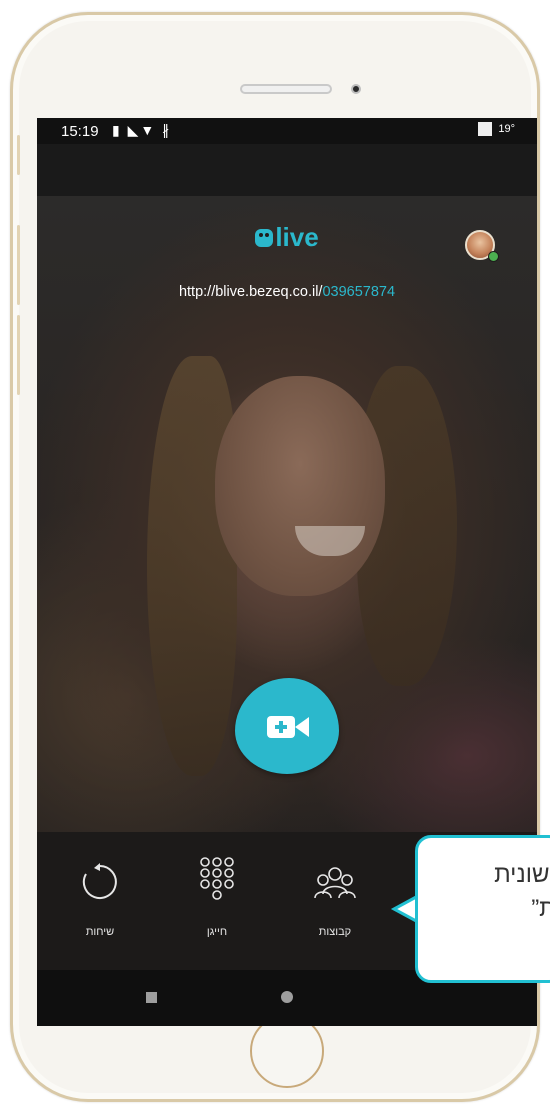  I want to click on share-link-id: 039657874, so click(359, 292).